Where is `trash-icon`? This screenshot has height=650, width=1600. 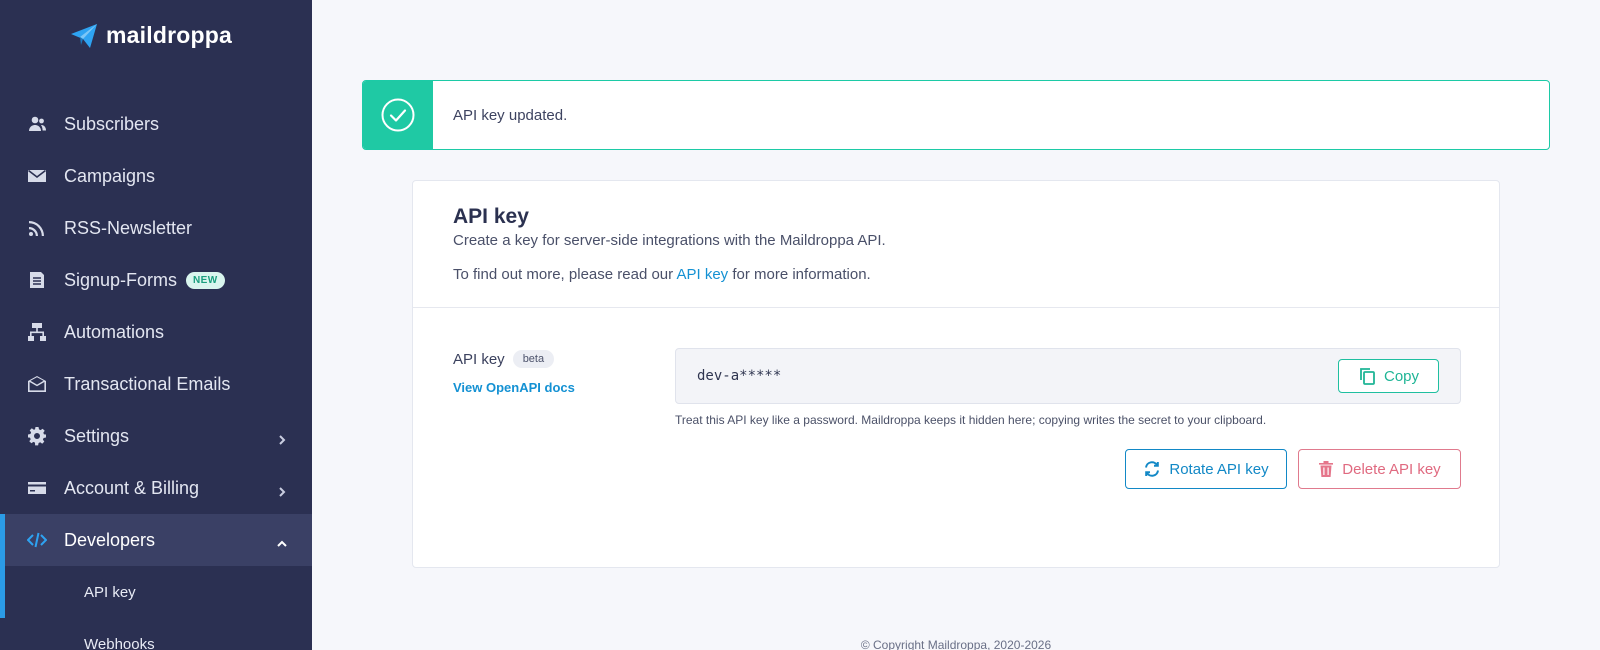
trash-icon is located at coordinates (1326, 469).